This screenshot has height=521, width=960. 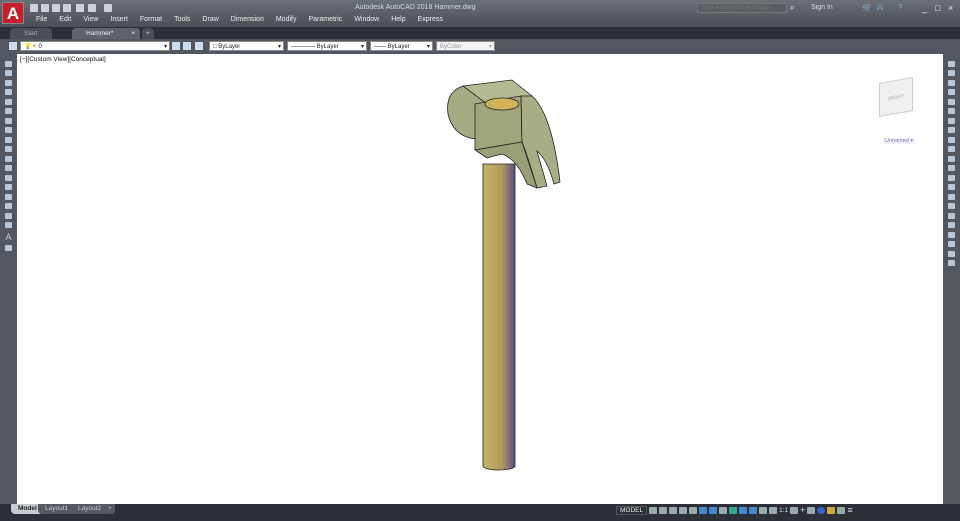 I want to click on minimize-icon: _, so click(x=924, y=8).